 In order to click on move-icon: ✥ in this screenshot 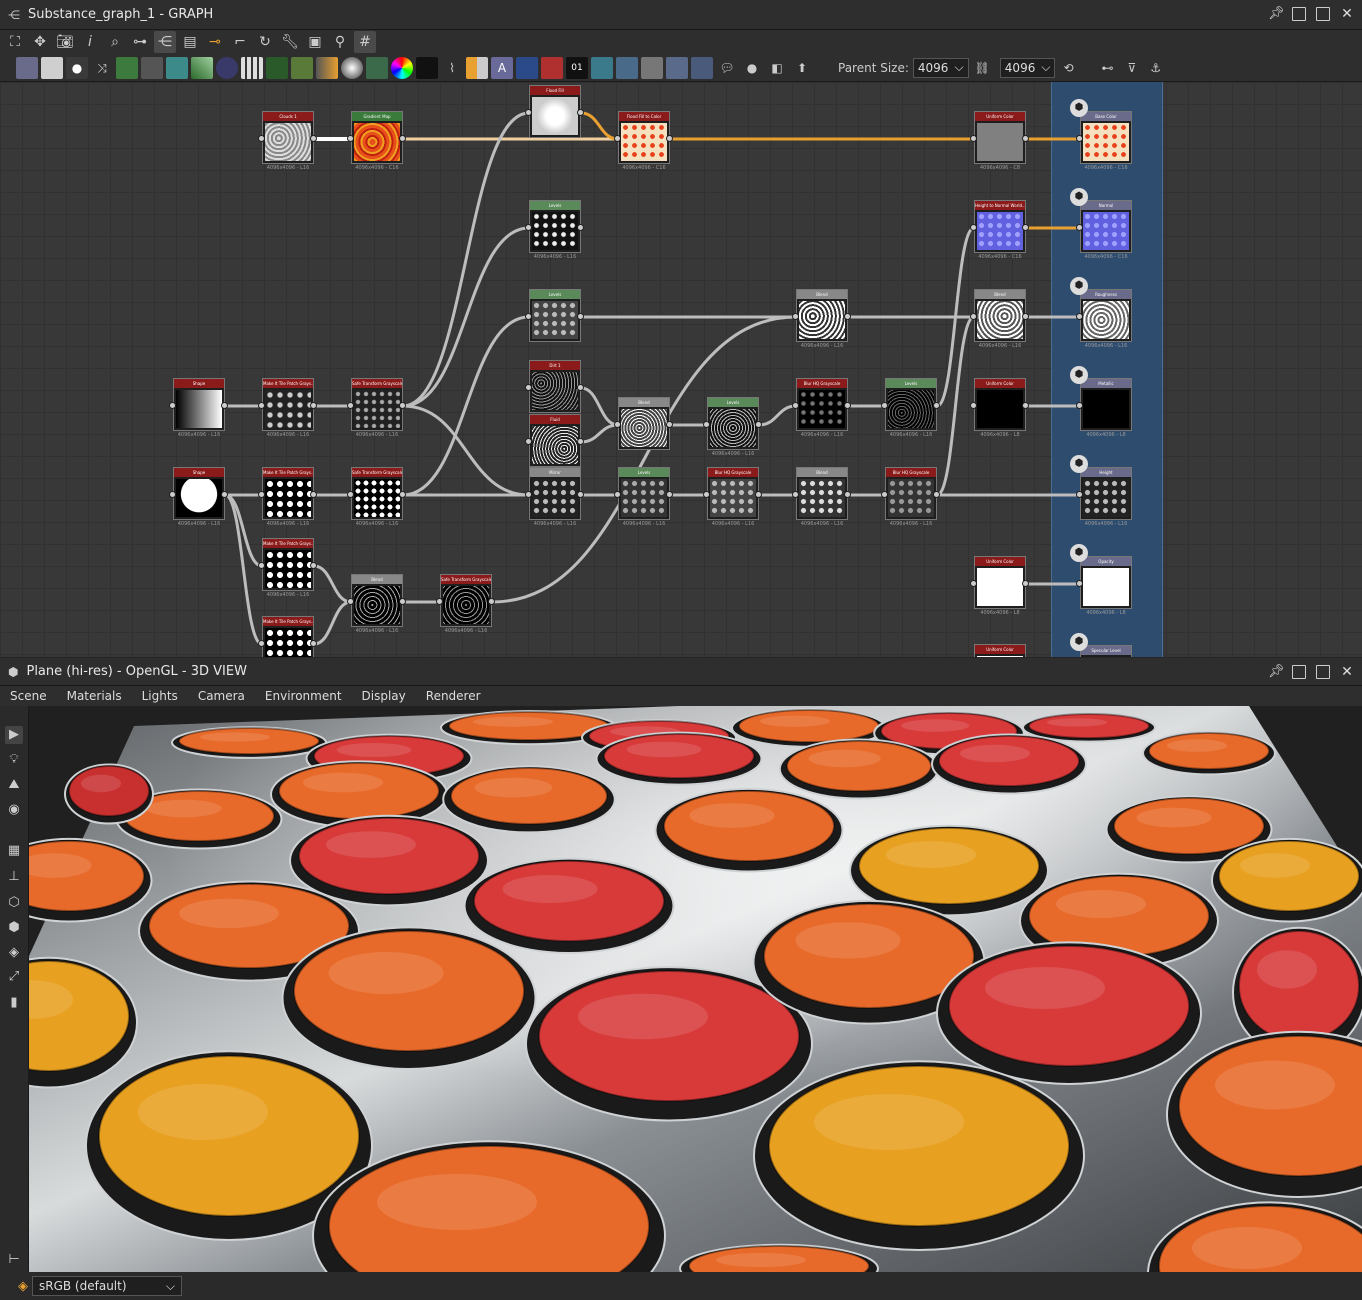, I will do `click(40, 42)`.